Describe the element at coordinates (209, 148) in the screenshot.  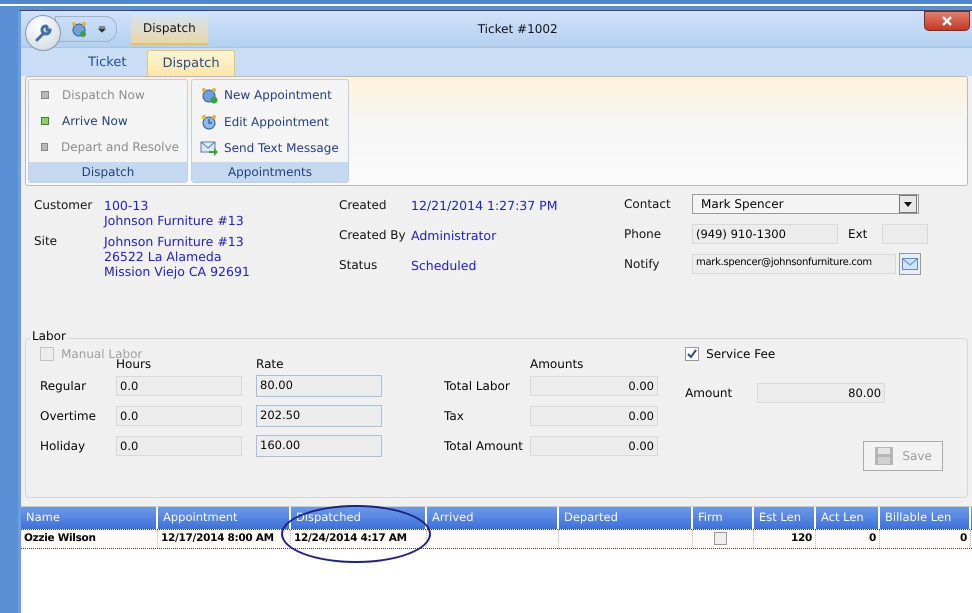
I see `envelope-arrow-icon` at that location.